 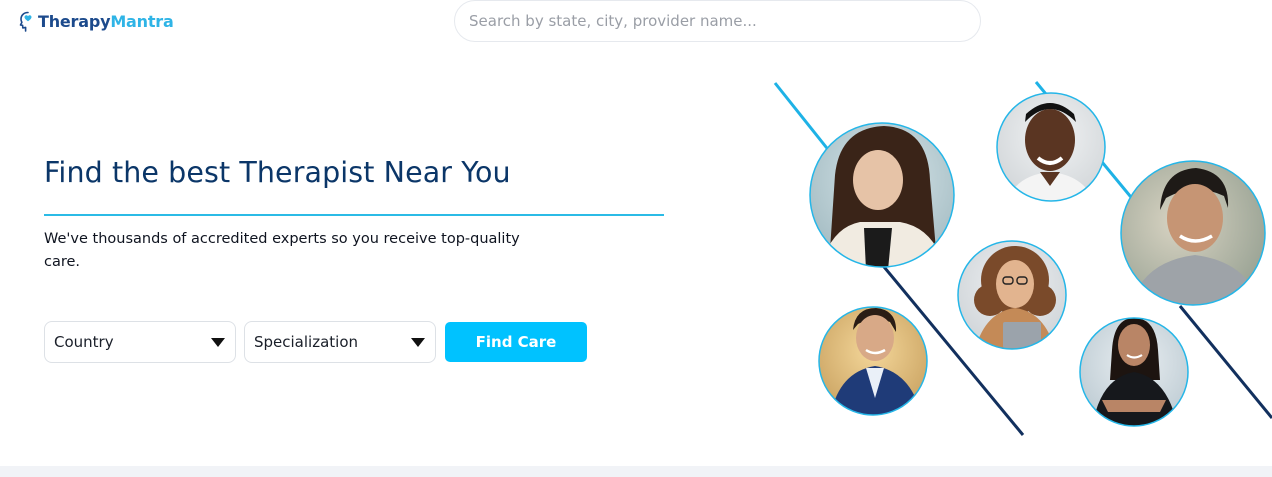 I want to click on brand-name-part2: Mantra, so click(x=142, y=21).